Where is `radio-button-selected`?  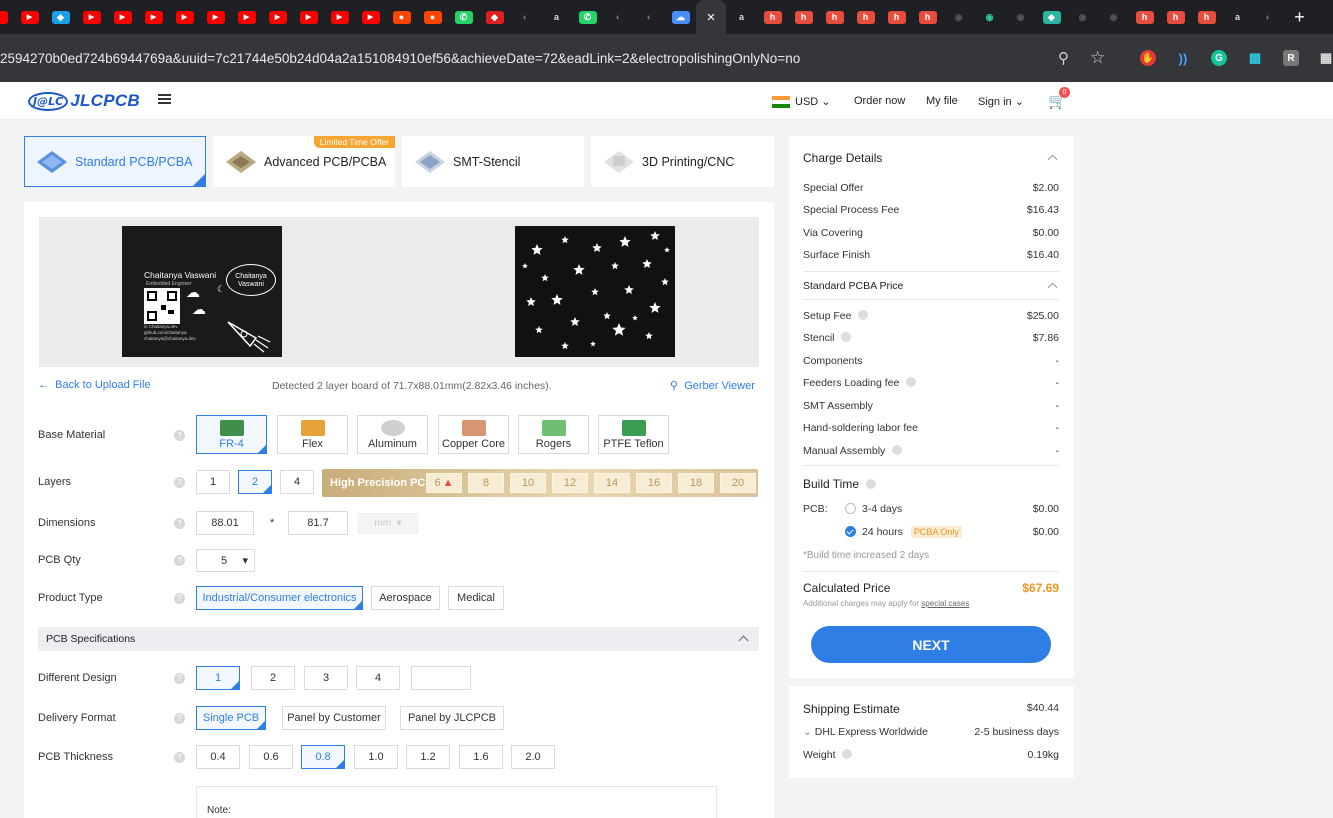 radio-button-selected is located at coordinates (850, 531).